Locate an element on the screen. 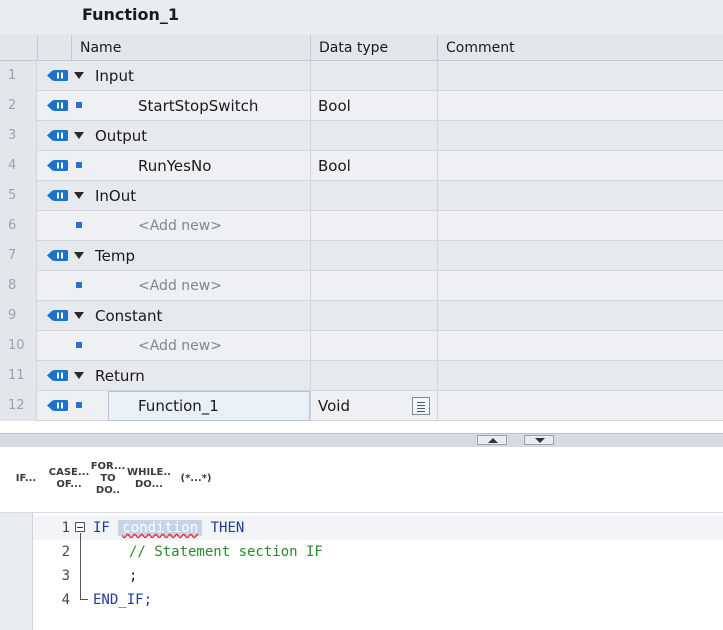 This screenshot has height=630, width=723. row-number: 8 is located at coordinates (18, 286).